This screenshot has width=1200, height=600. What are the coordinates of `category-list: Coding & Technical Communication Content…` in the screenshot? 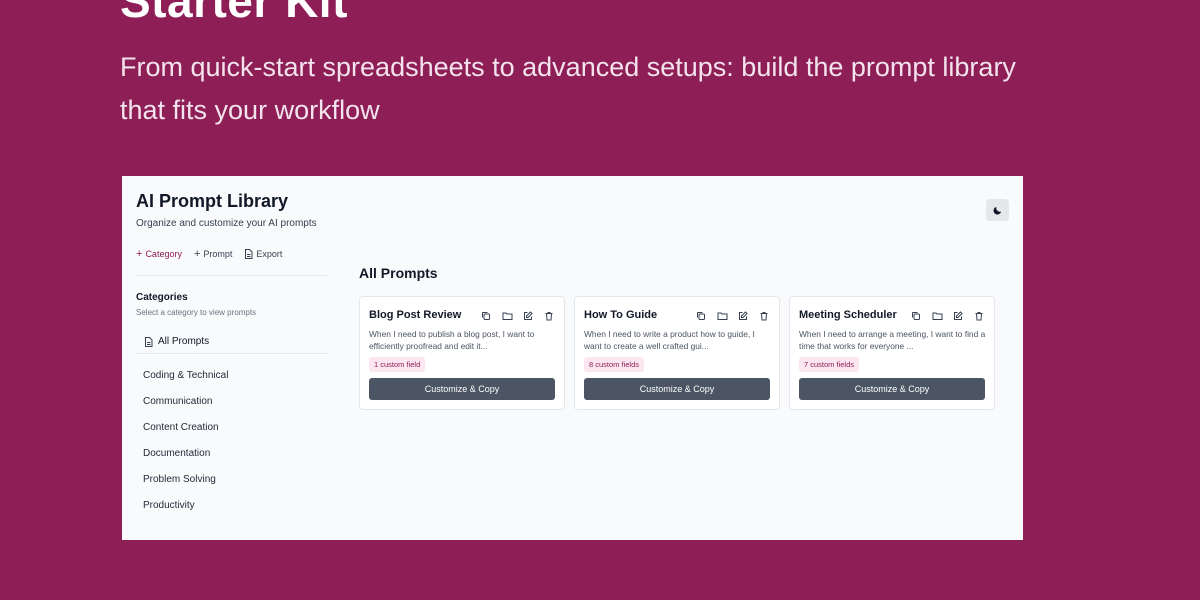 It's located at (185, 440).